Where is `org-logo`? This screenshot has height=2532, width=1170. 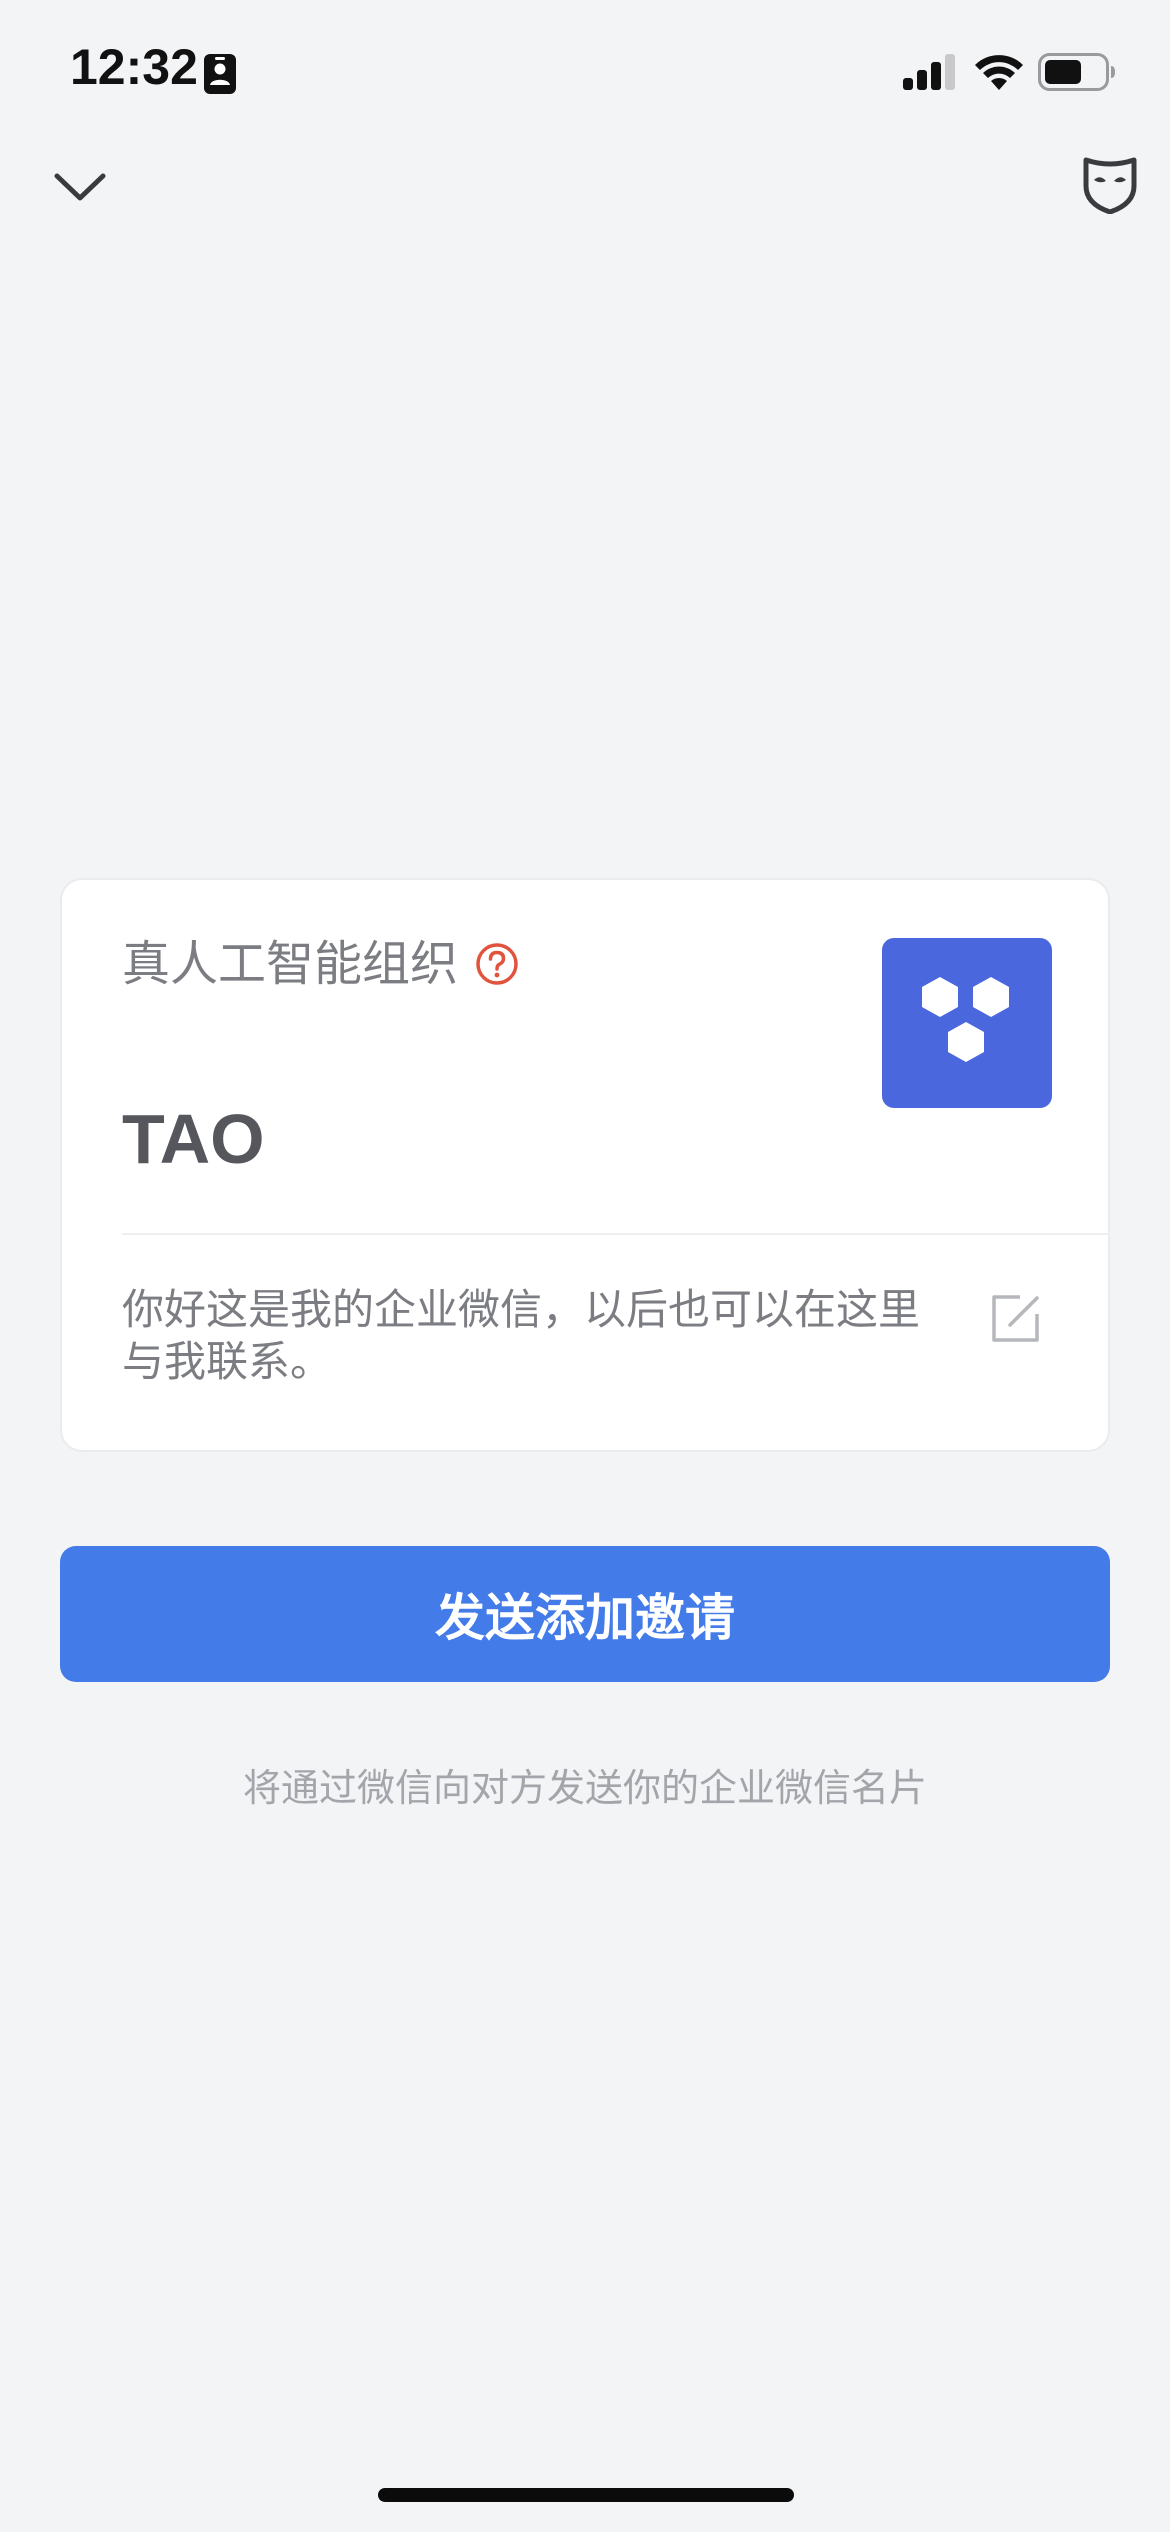
org-logo is located at coordinates (967, 1023).